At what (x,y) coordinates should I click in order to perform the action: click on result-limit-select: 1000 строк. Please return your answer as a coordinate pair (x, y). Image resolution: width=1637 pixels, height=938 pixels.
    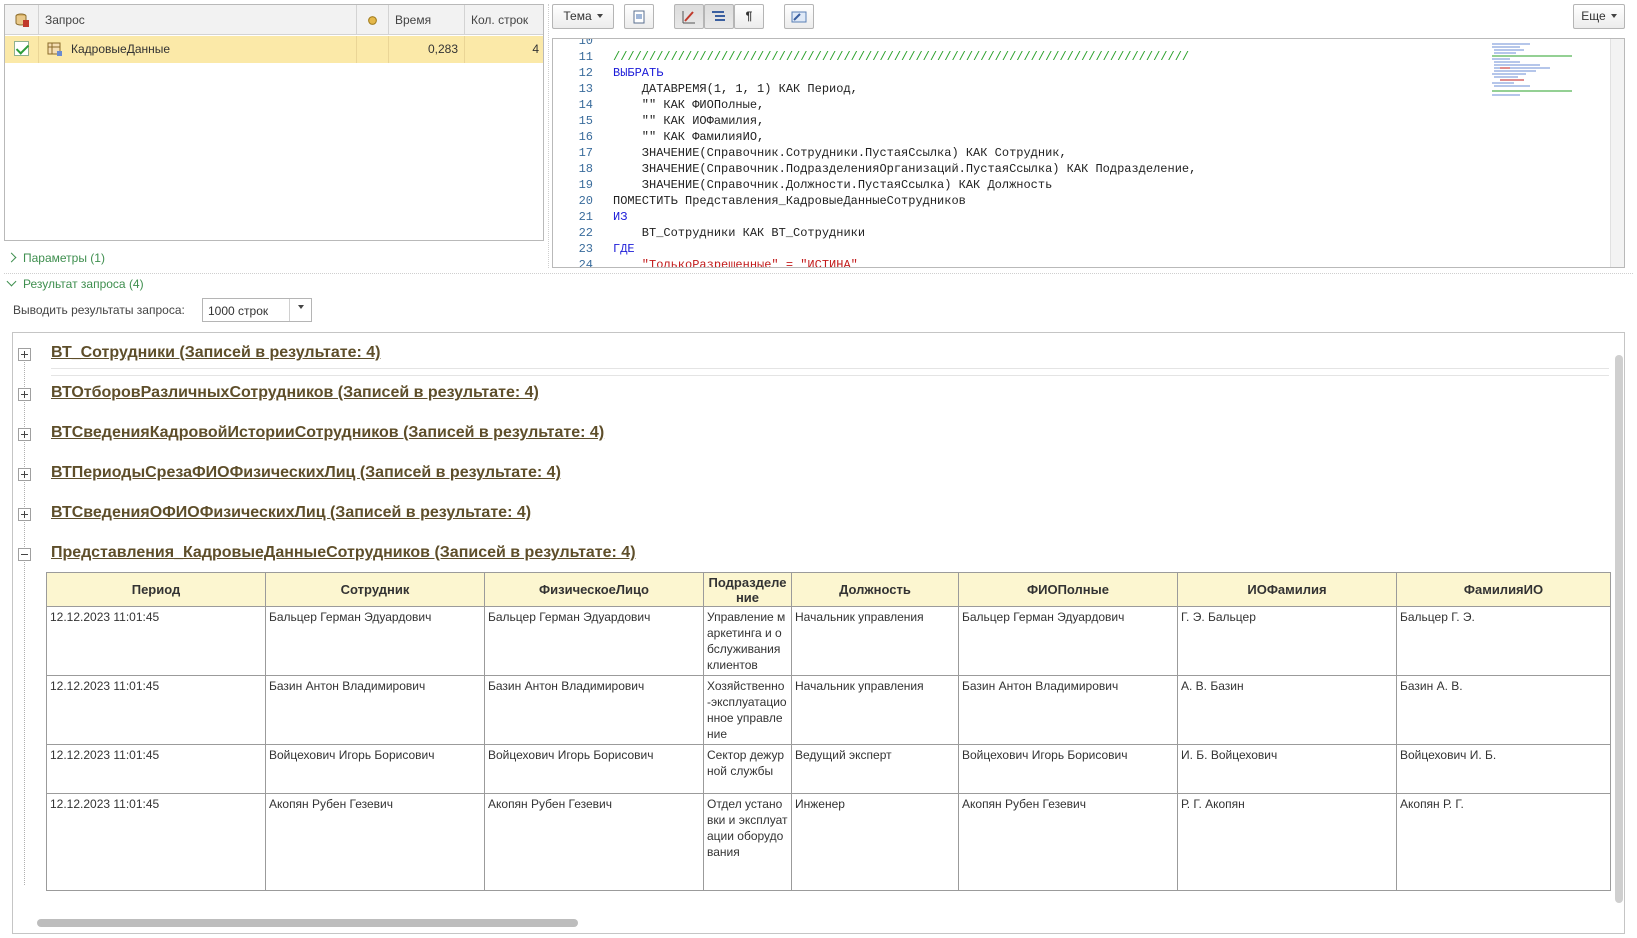
    Looking at the image, I should click on (257, 310).